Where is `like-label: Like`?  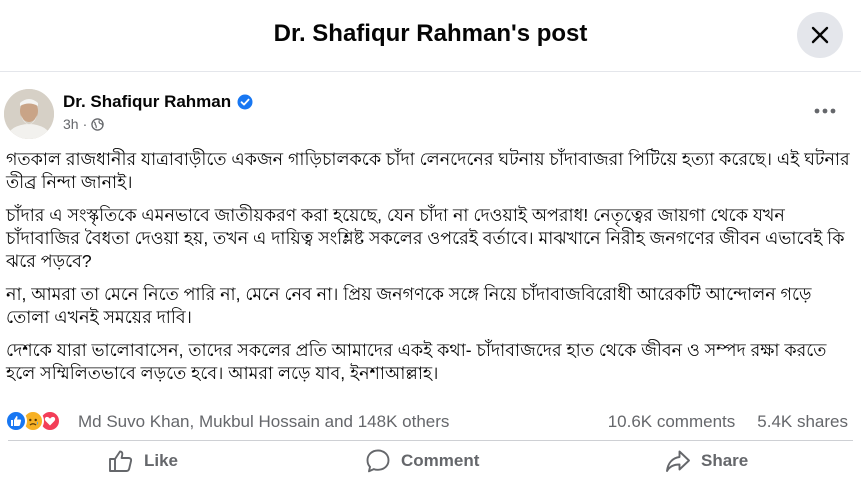
like-label: Like is located at coordinates (161, 460).